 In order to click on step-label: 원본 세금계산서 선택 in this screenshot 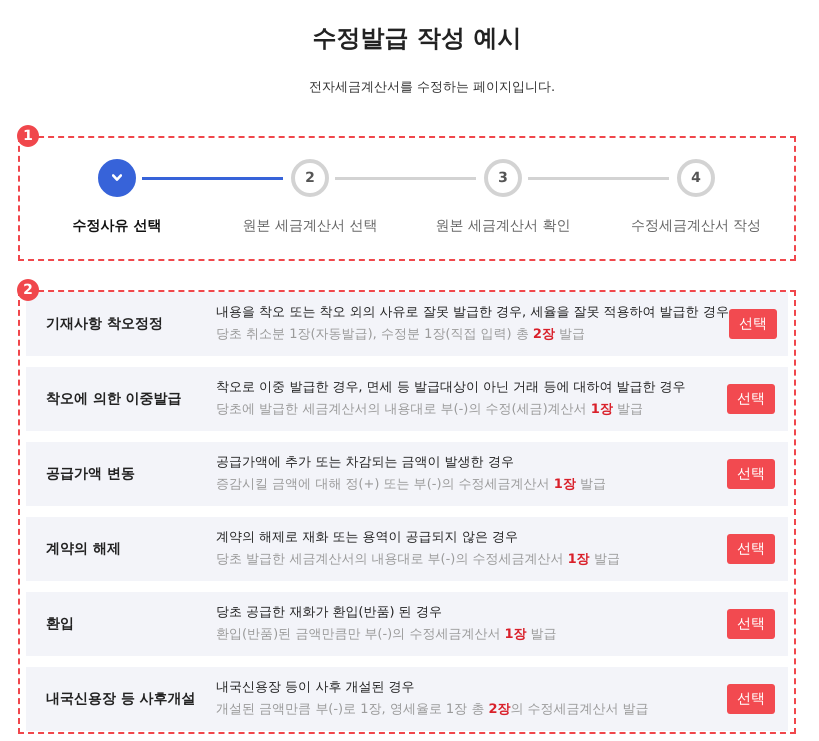, I will do `click(310, 226)`.